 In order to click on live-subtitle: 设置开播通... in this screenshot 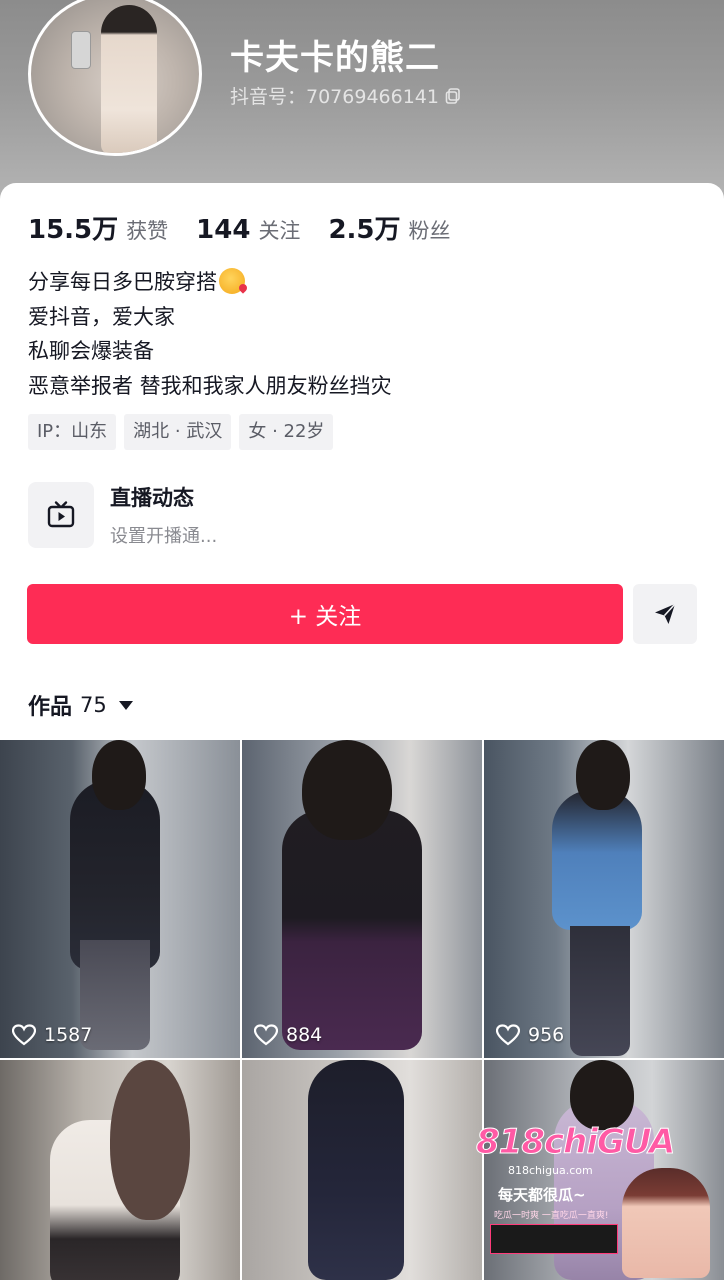, I will do `click(164, 536)`.